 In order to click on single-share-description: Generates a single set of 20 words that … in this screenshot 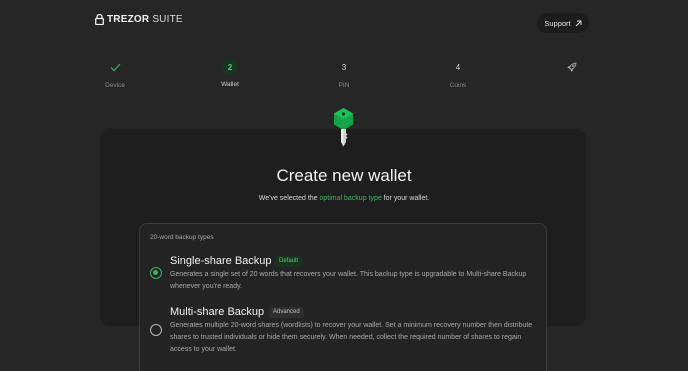, I will do `click(348, 280)`.